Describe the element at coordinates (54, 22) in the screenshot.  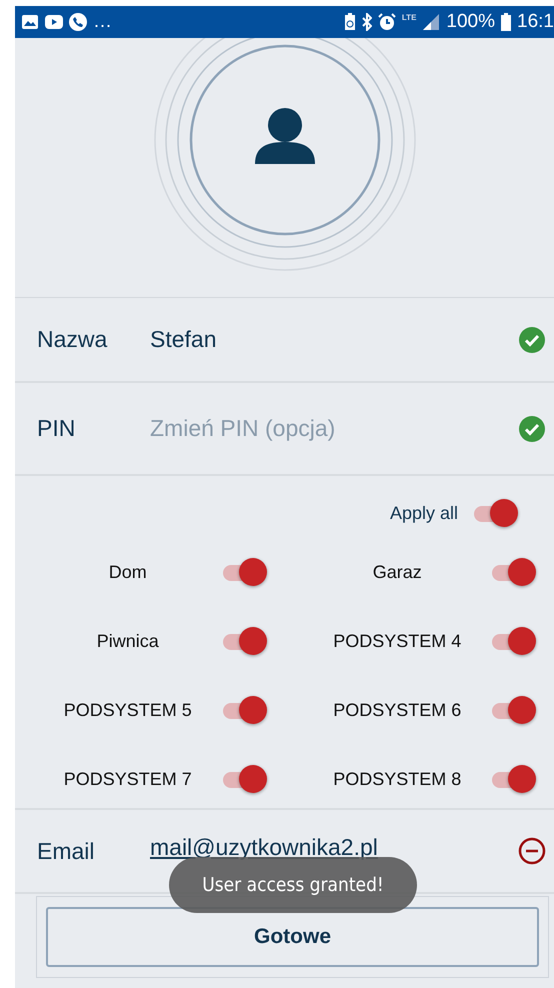
I see `video-play-icon` at that location.